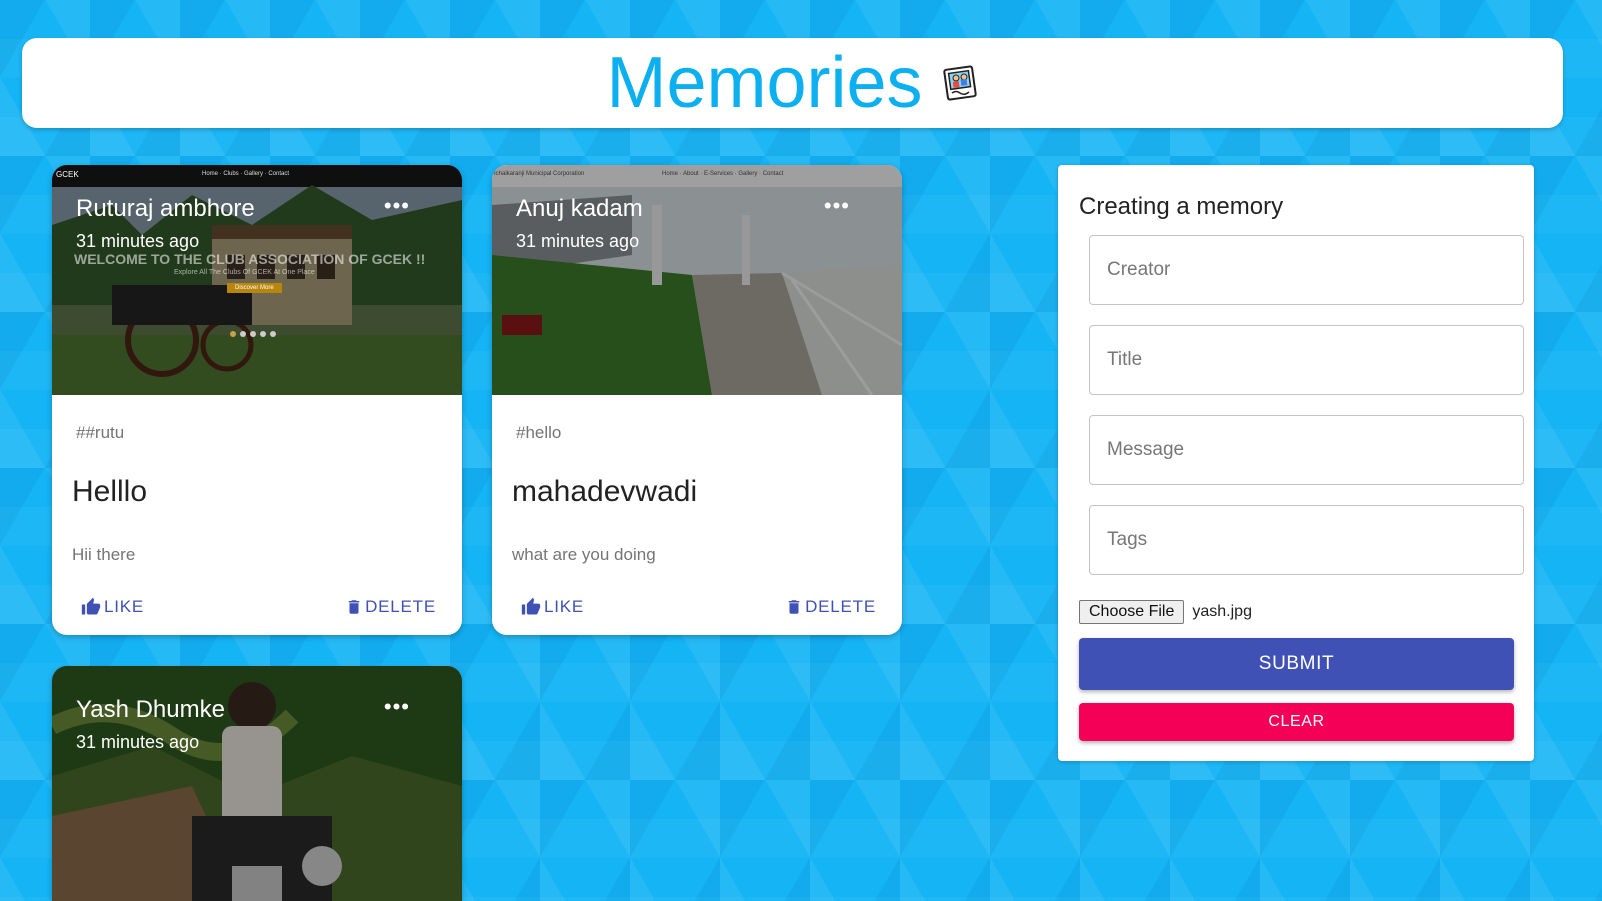 The image size is (1602, 901). What do you see at coordinates (165, 208) in the screenshot?
I see `post-creator: Ruturaj ambhore` at bounding box center [165, 208].